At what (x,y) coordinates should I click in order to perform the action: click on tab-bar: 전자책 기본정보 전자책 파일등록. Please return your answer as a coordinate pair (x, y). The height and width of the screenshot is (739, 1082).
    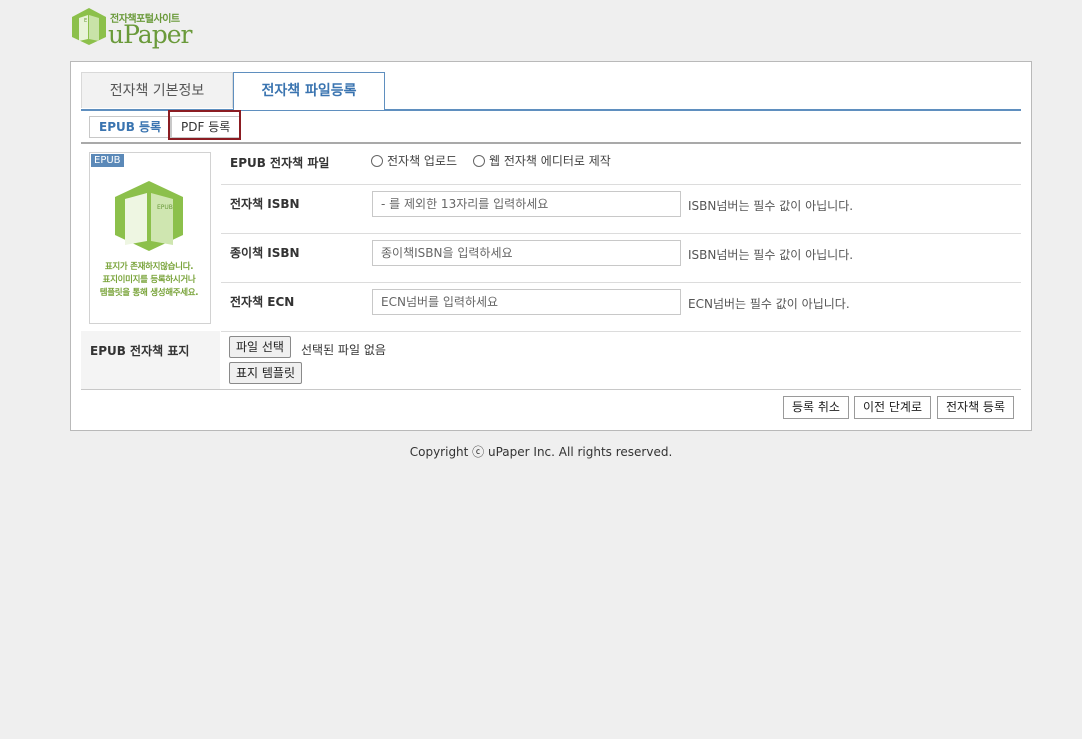
    Looking at the image, I should click on (551, 91).